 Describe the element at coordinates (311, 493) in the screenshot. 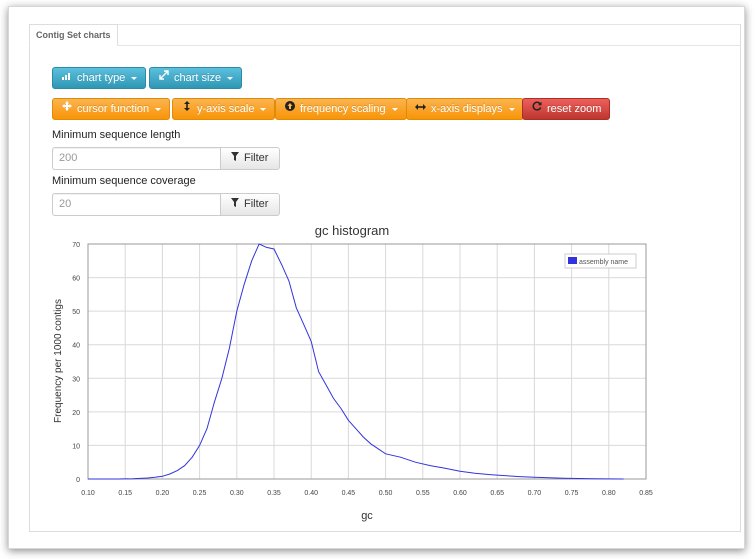

I see `x-tick-label: 0.40` at that location.